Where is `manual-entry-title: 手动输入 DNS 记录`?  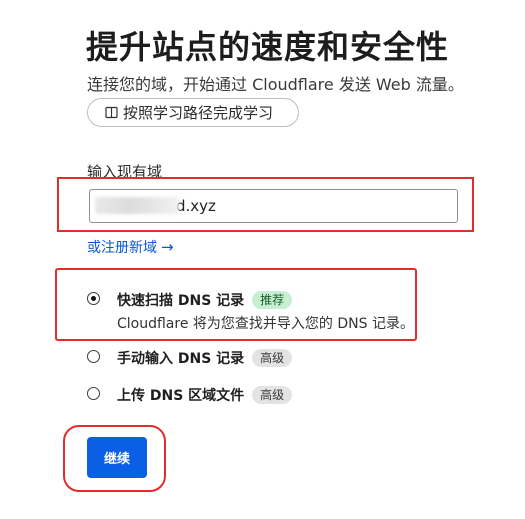
manual-entry-title: 手动输入 DNS 记录 is located at coordinates (181, 359).